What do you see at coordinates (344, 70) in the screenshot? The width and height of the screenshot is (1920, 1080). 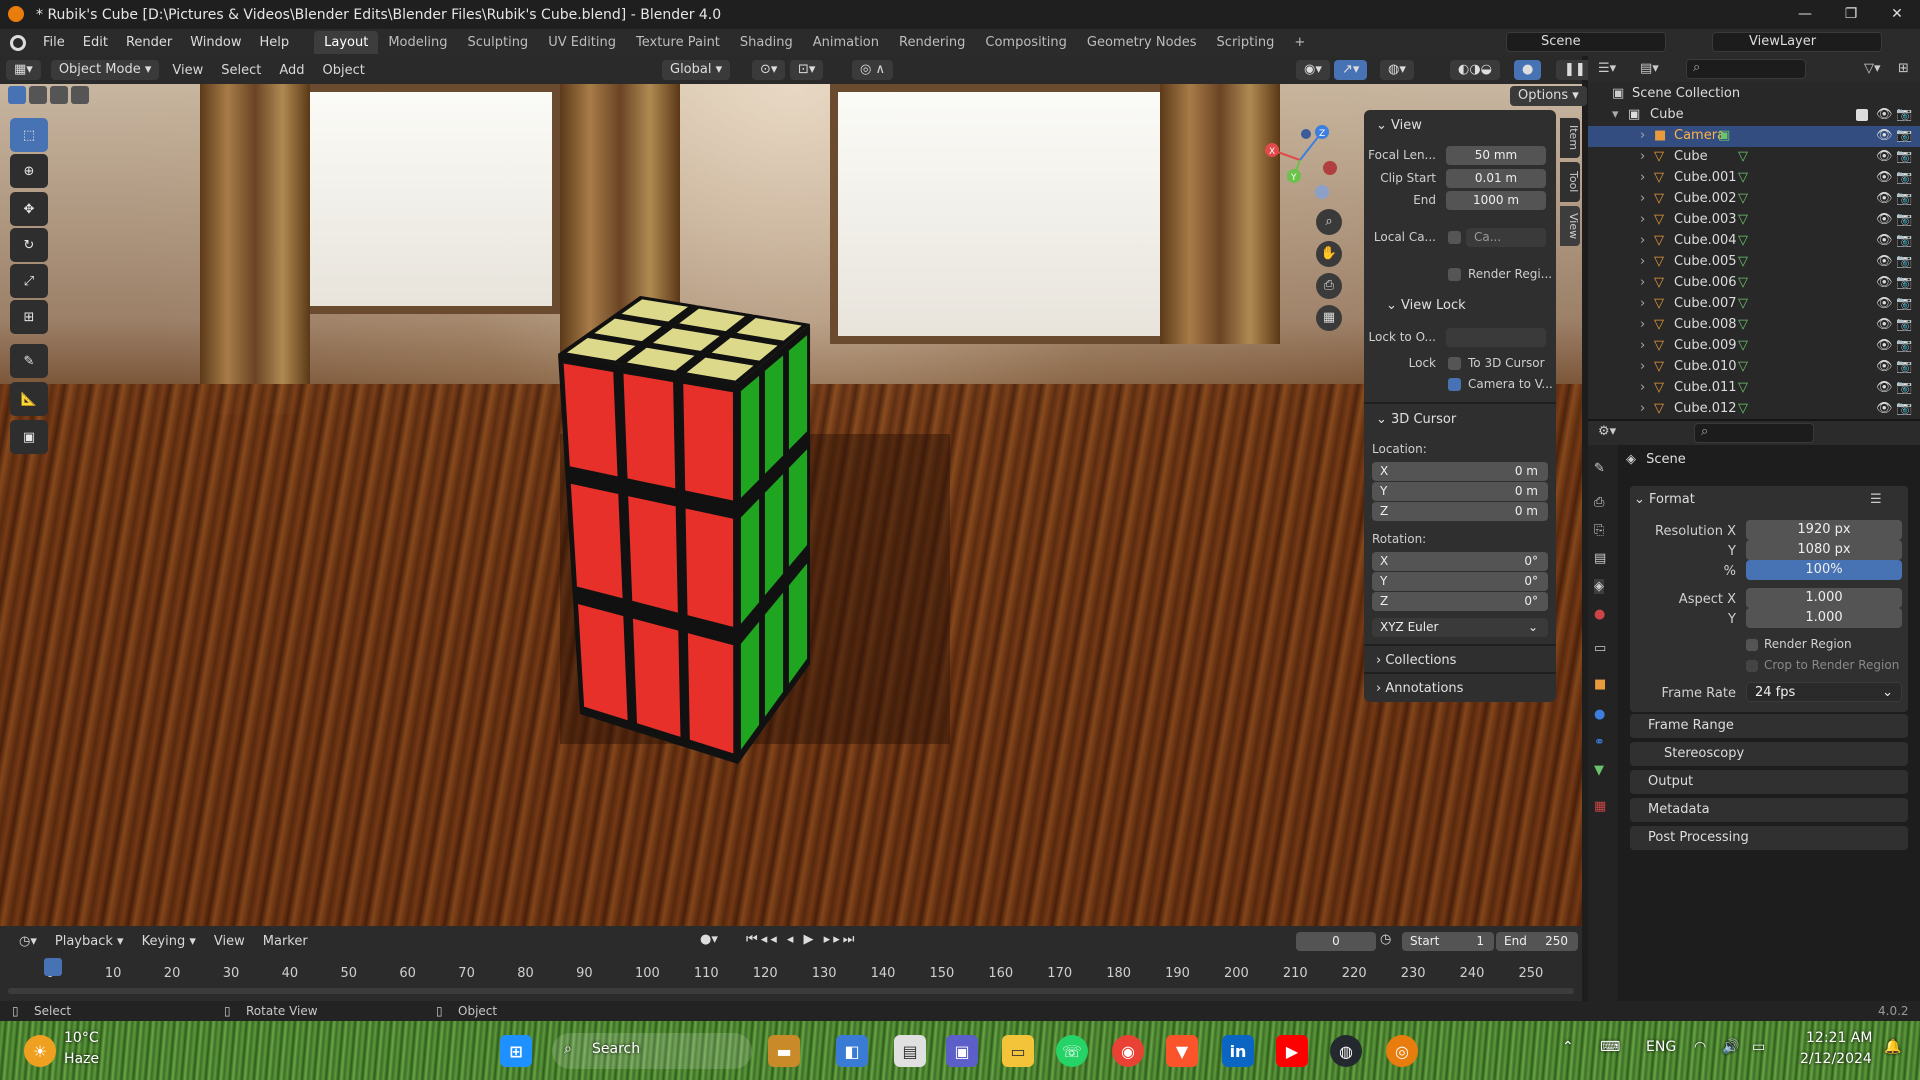 I see `viewport-menu-object: Object` at bounding box center [344, 70].